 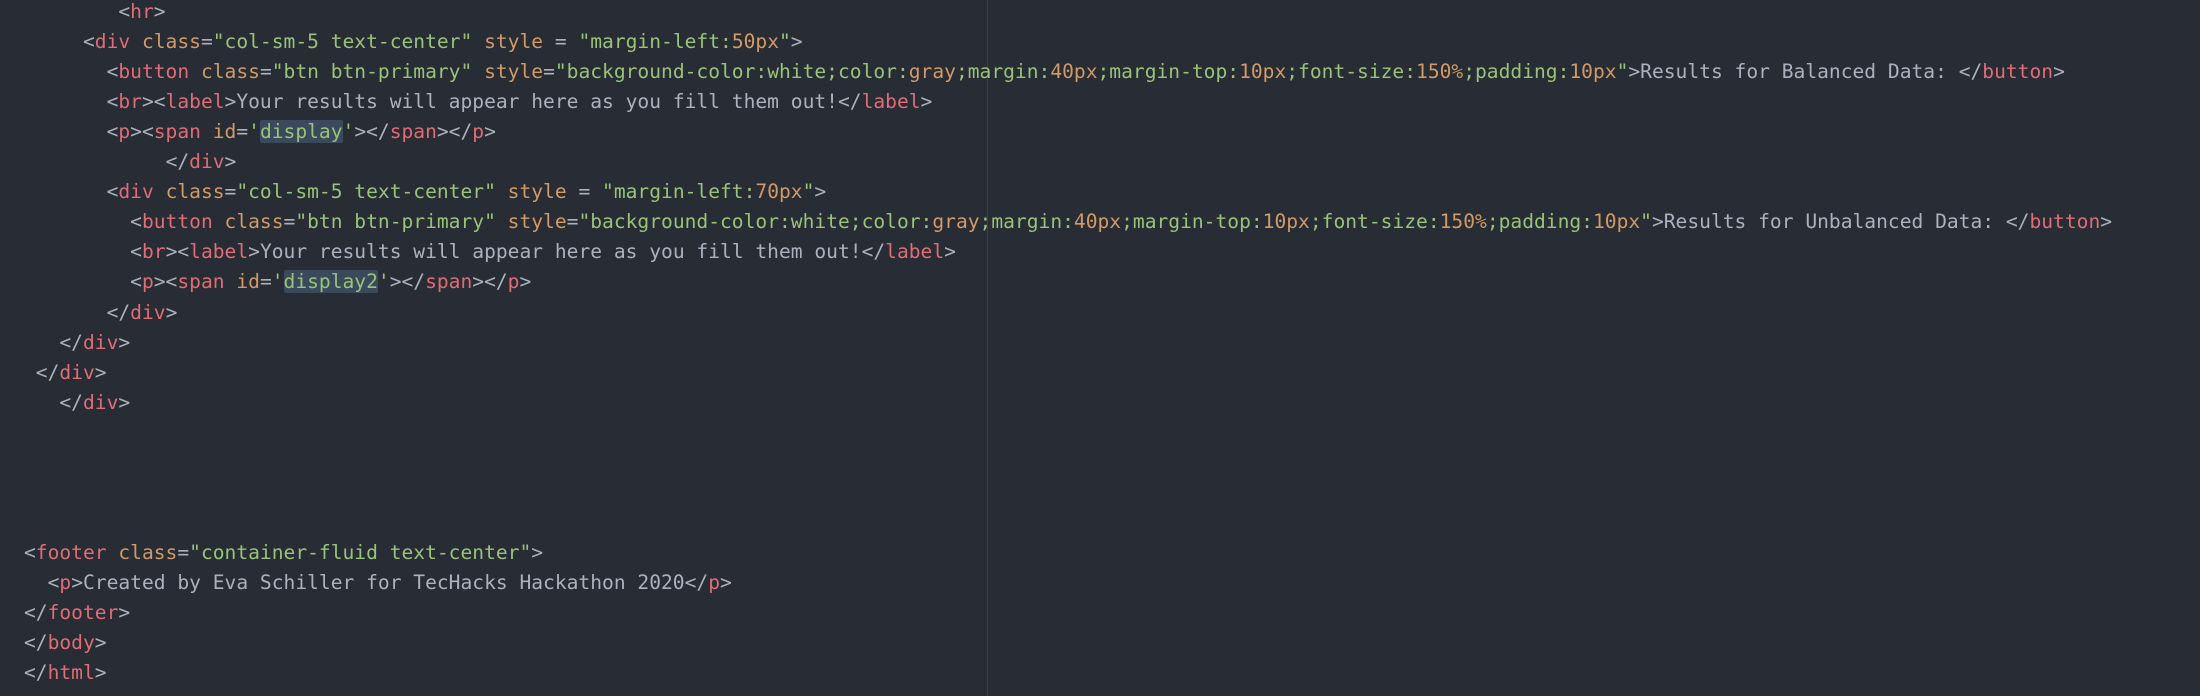 I want to click on code-punctuation: ></, so click(x=372, y=132).